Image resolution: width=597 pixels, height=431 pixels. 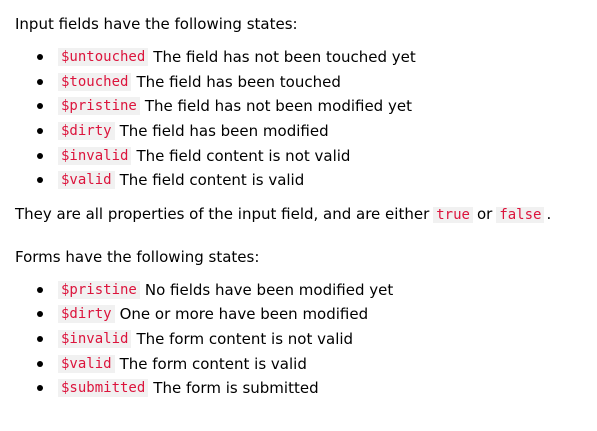 What do you see at coordinates (95, 81) in the screenshot?
I see `state-code: $touched` at bounding box center [95, 81].